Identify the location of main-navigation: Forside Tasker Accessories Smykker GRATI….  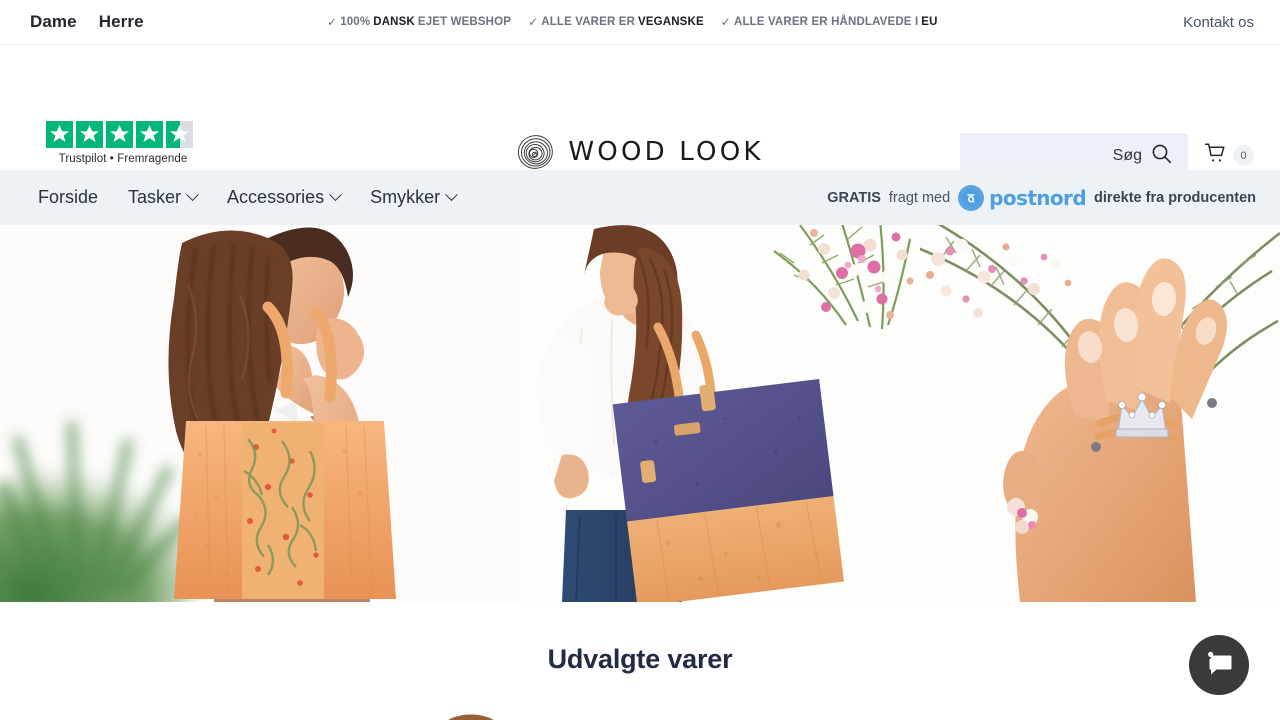
(640, 197).